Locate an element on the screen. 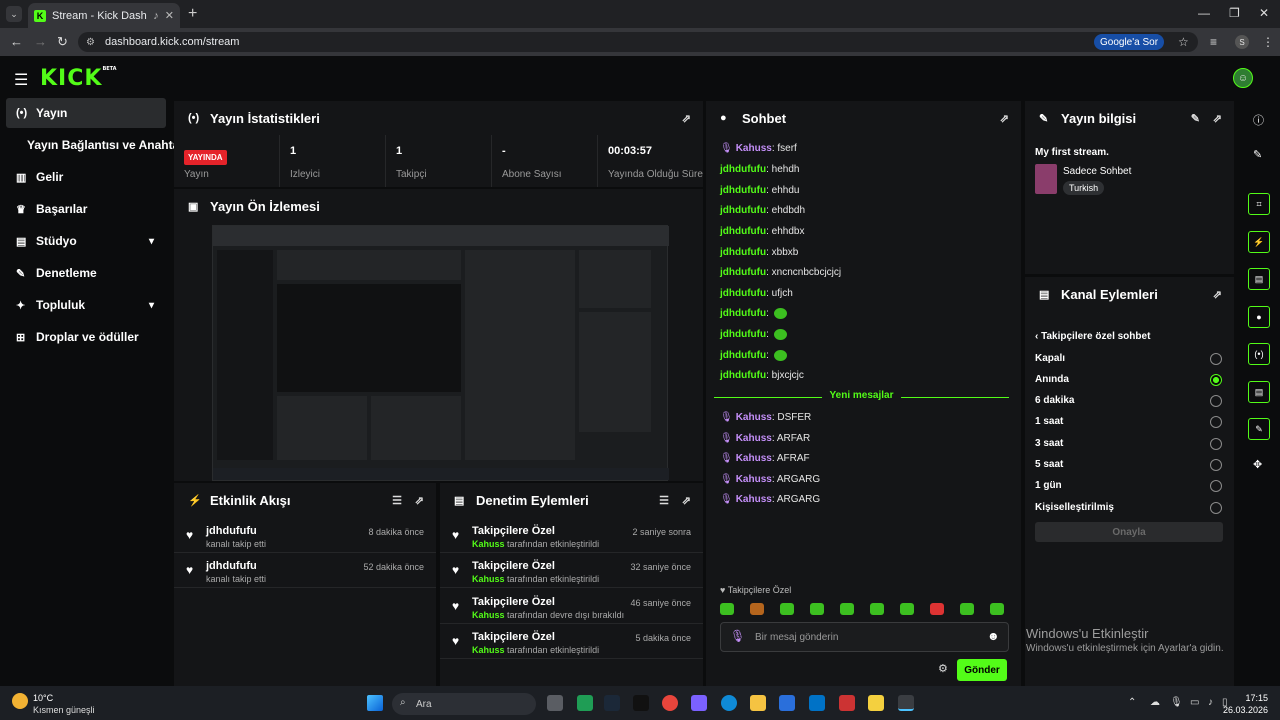 The height and width of the screenshot is (720, 1280). sidebar-item-studyo: ▤ Stüdyo ▾ is located at coordinates (86, 241).